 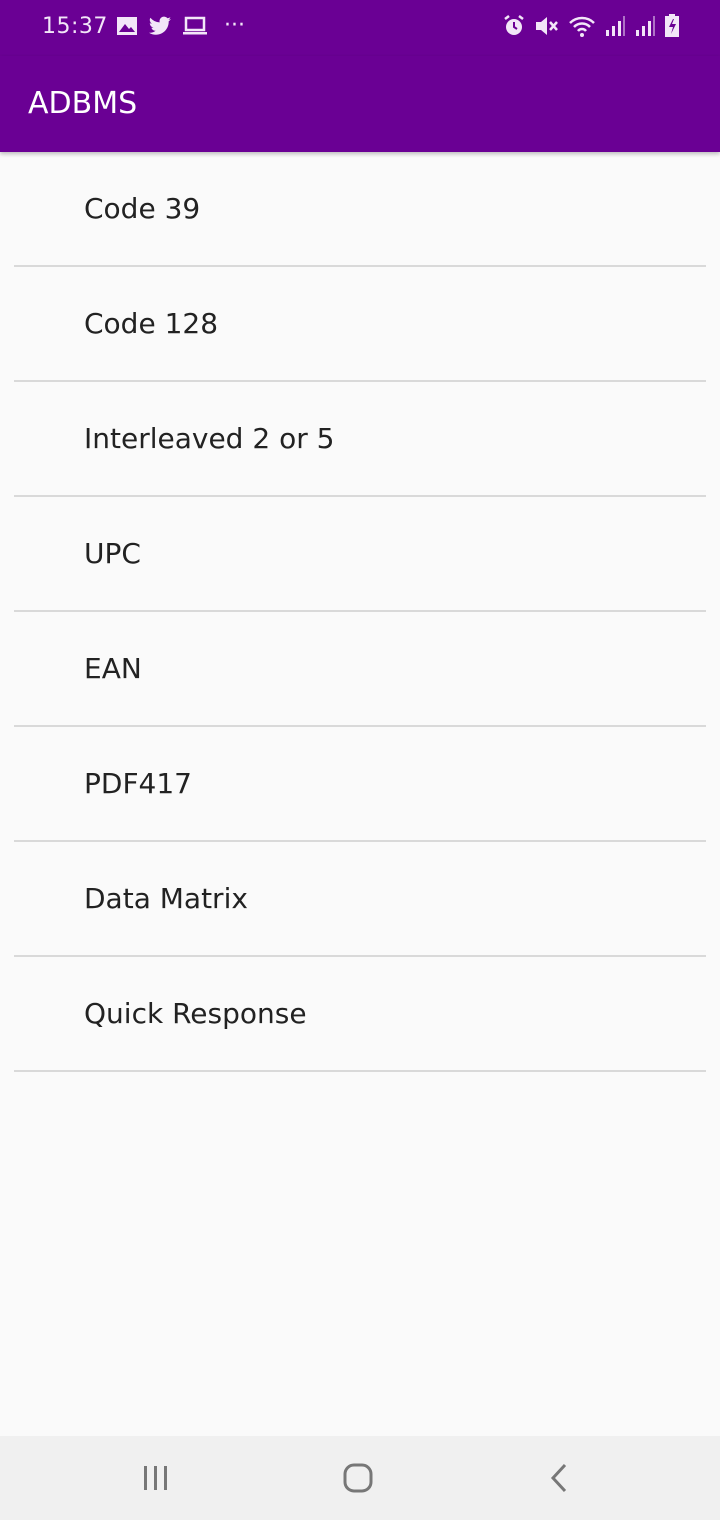 What do you see at coordinates (112, 553) in the screenshot?
I see `list-item-label: UPC` at bounding box center [112, 553].